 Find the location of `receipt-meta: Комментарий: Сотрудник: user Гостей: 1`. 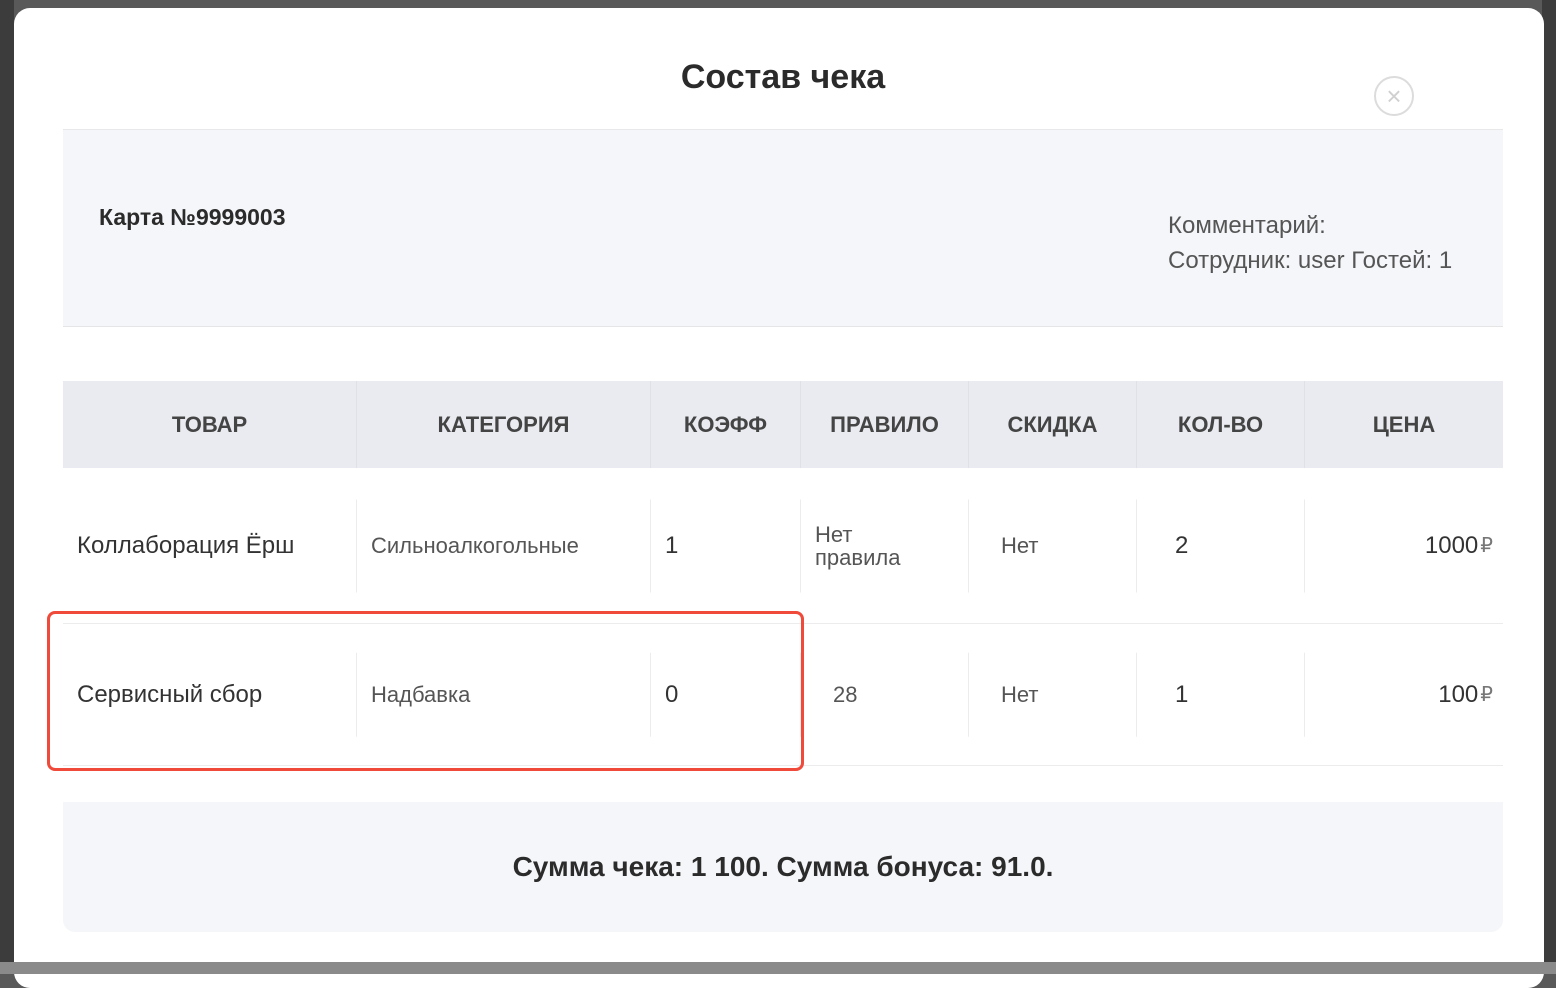

receipt-meta: Комментарий: Сотрудник: user Гостей: 1 is located at coordinates (1310, 243).